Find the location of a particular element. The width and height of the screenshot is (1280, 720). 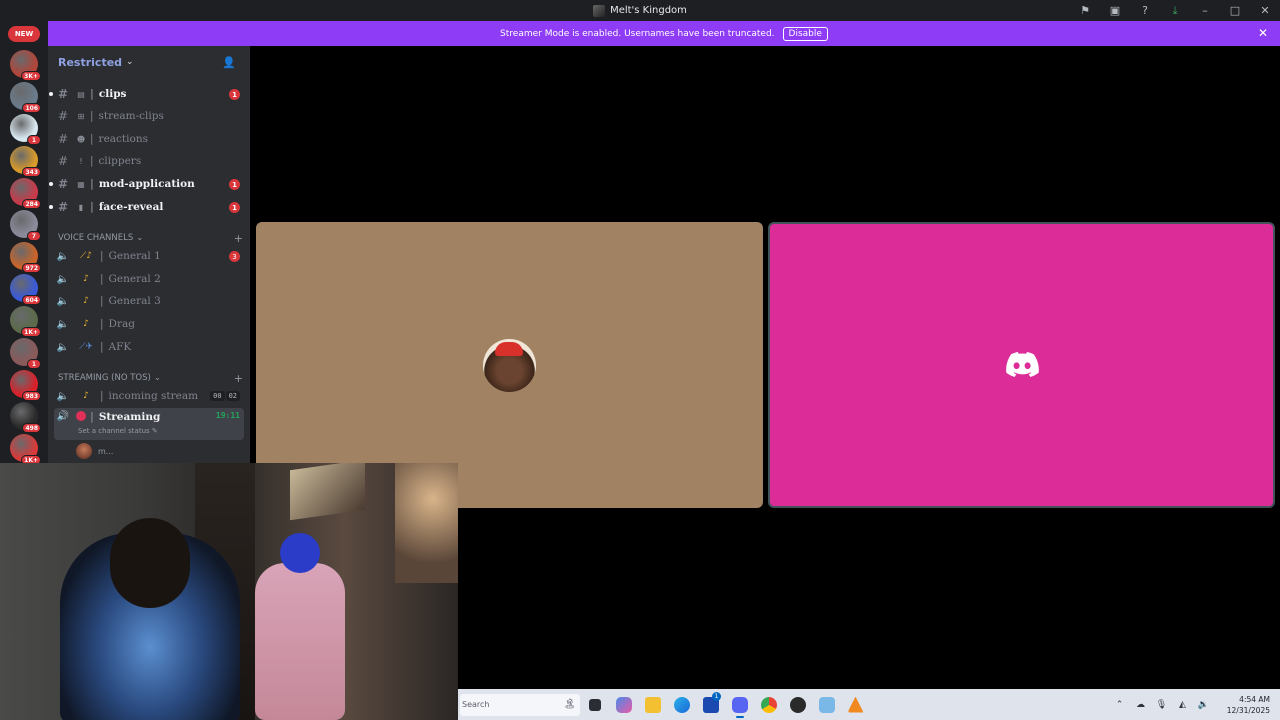

server-icon: 3K+ is located at coordinates (25, 65).